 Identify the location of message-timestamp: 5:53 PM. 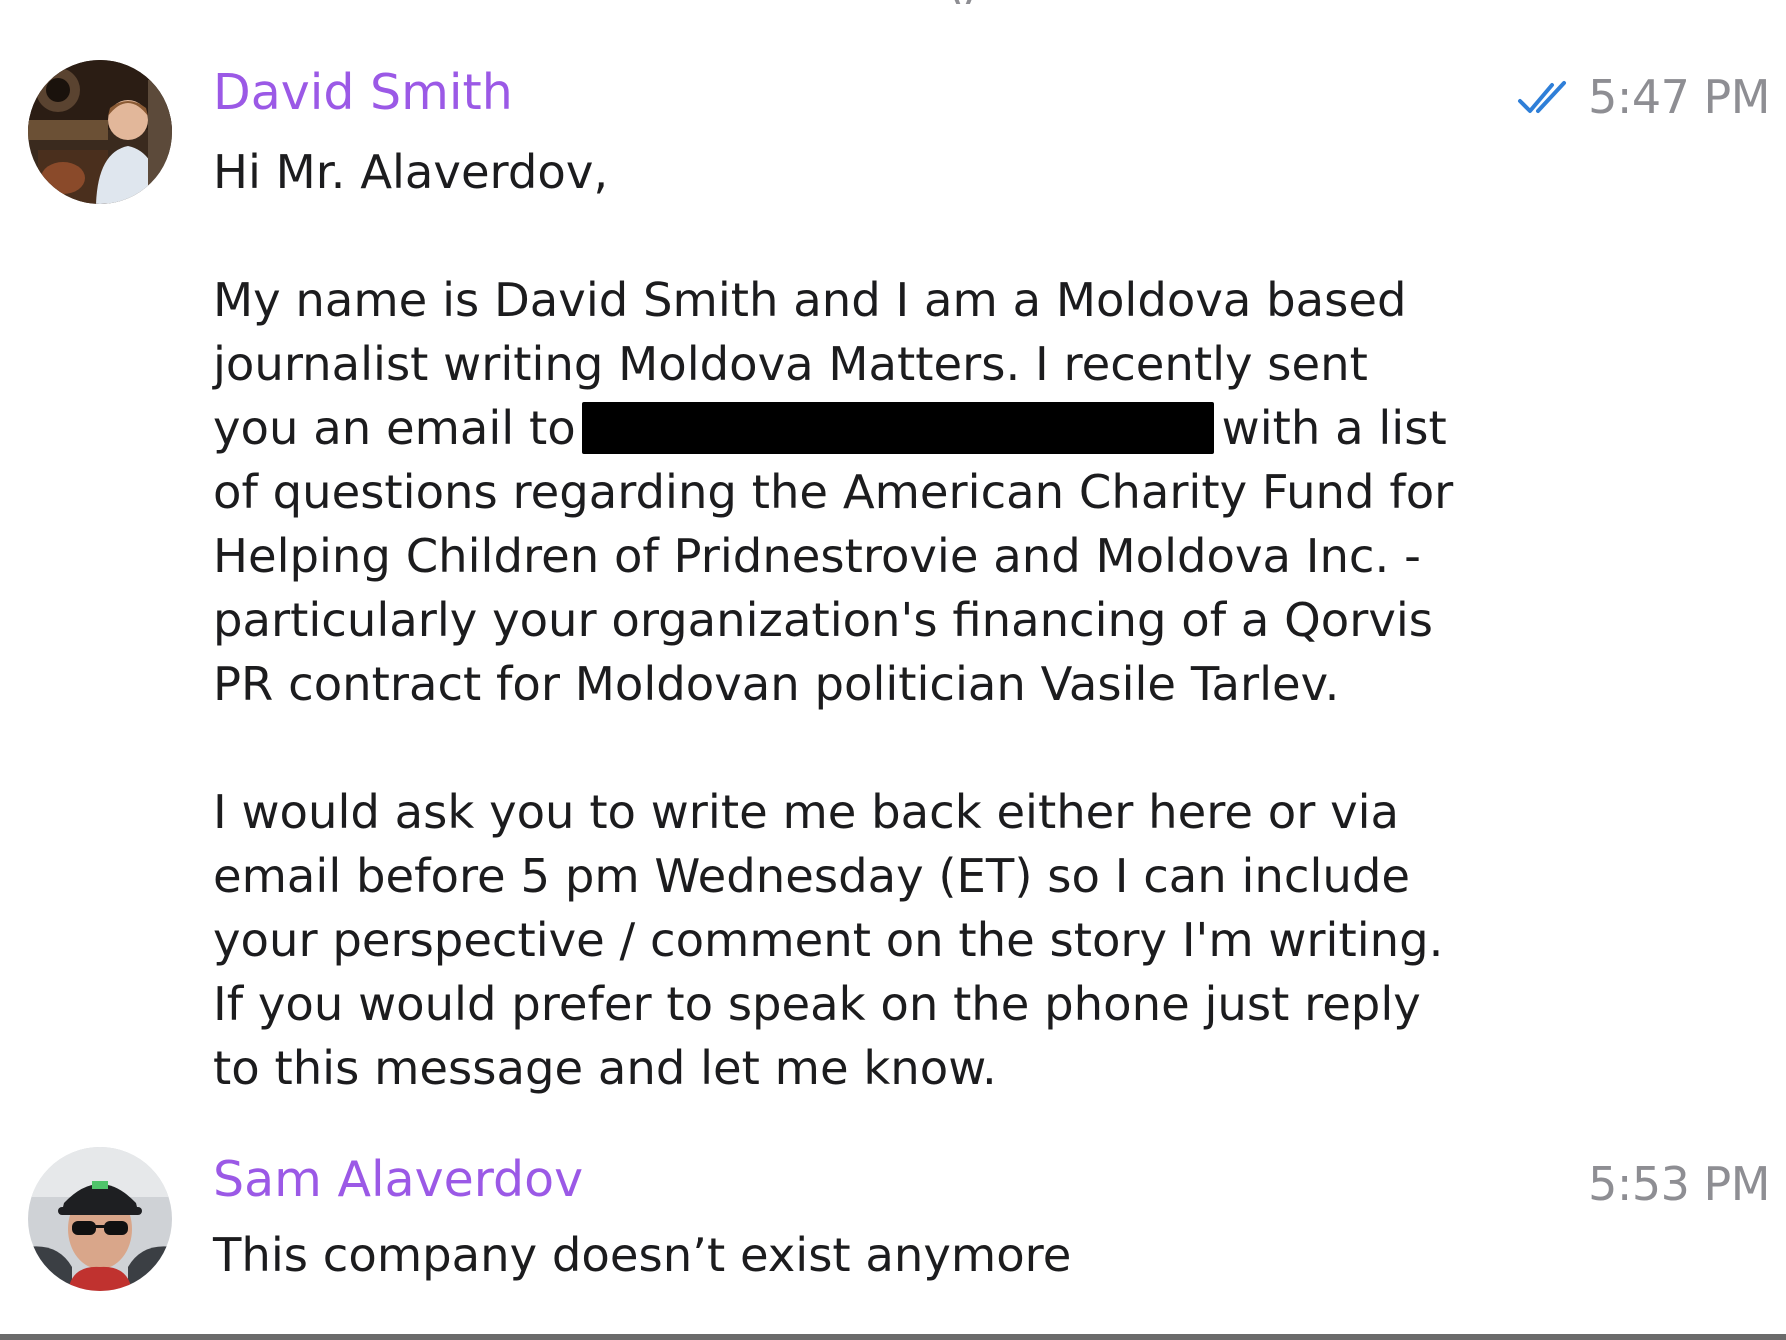
(1679, 1184).